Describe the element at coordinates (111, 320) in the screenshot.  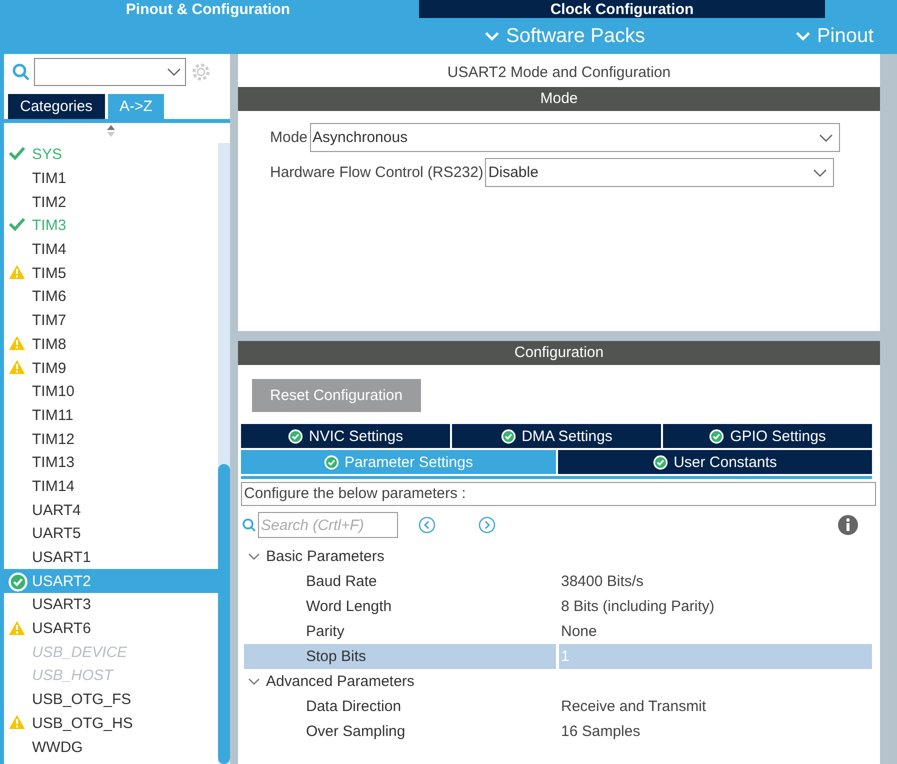
I see `peripheral-item: TIM7` at that location.